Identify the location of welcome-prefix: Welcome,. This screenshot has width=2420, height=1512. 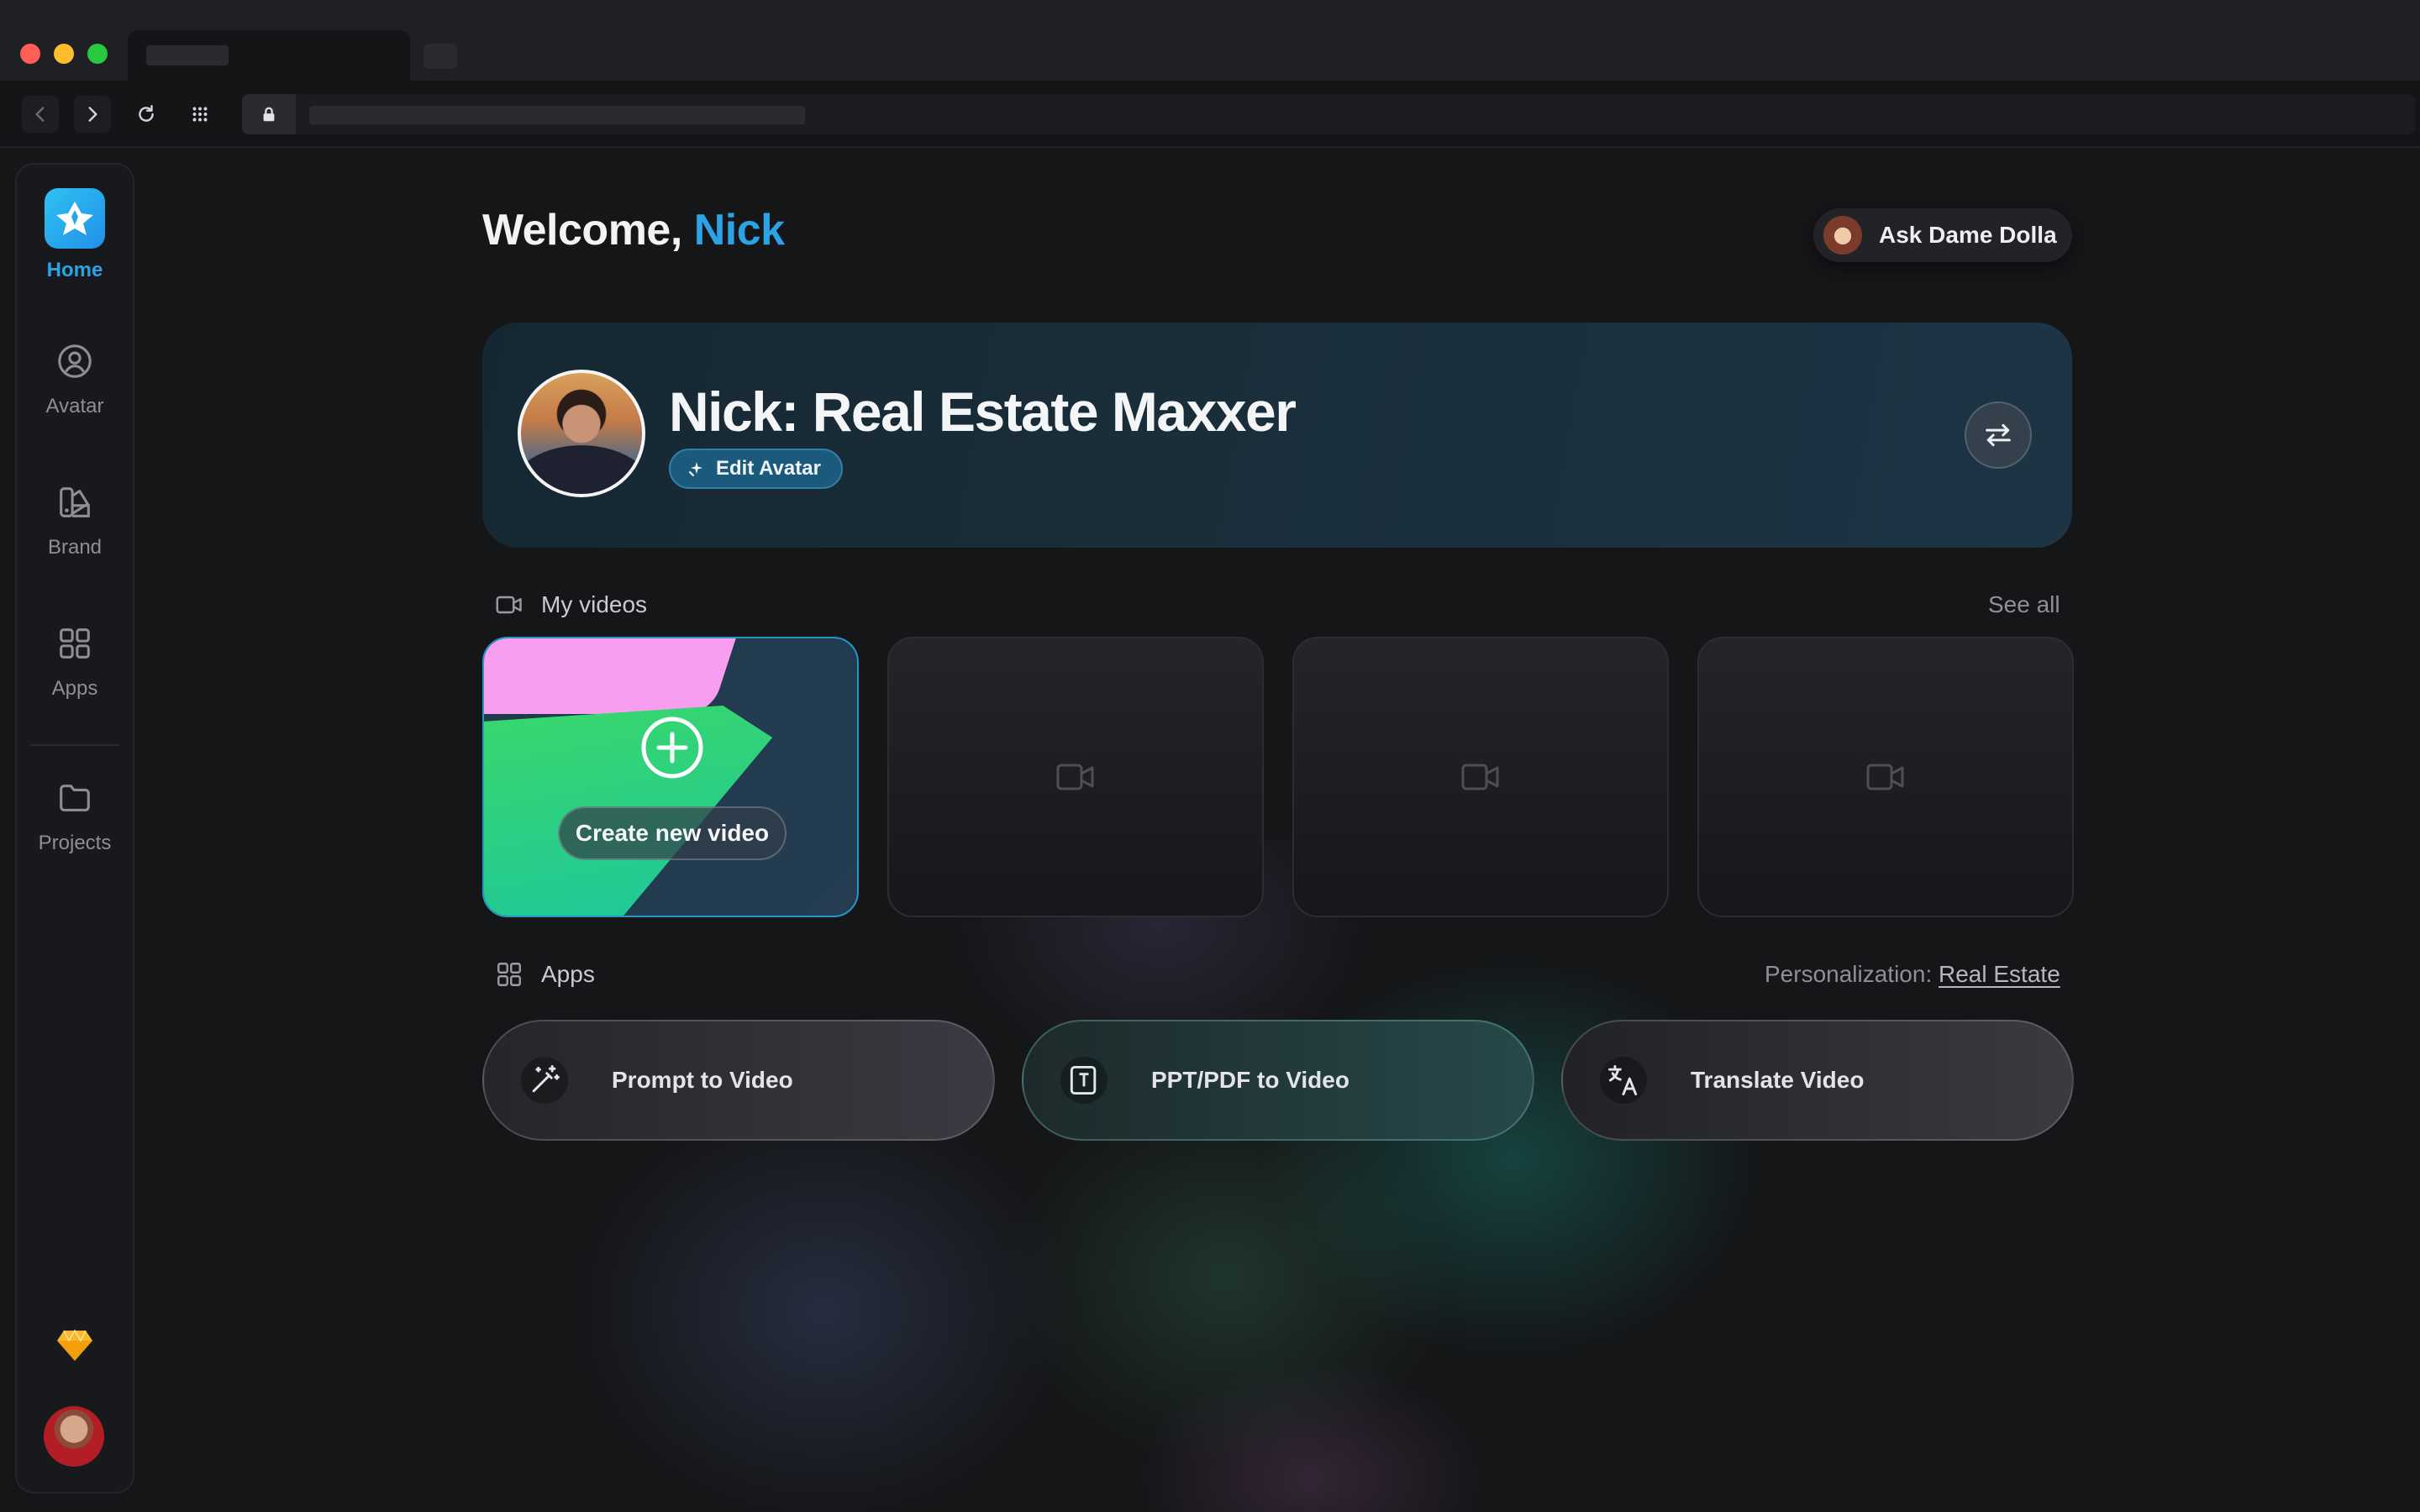
(582, 230).